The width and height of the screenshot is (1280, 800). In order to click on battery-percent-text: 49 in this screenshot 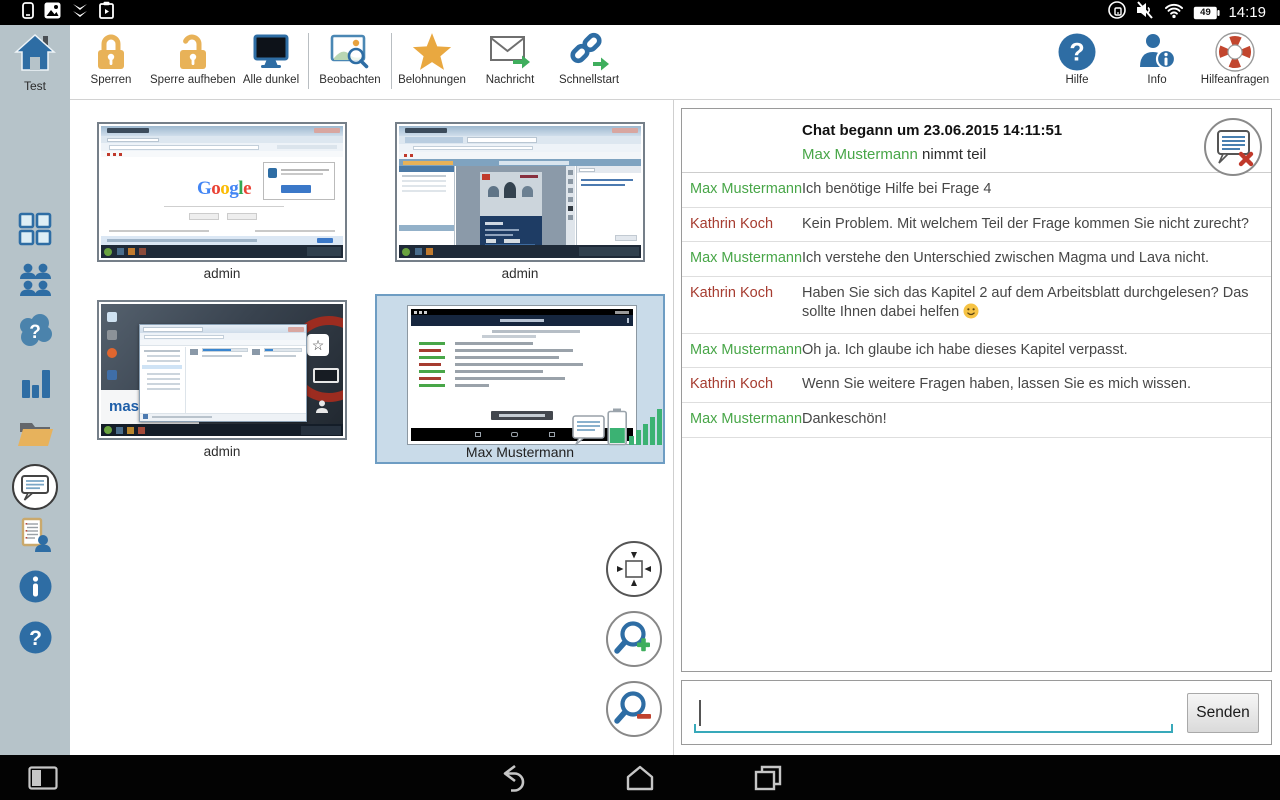, I will do `click(1205, 12)`.